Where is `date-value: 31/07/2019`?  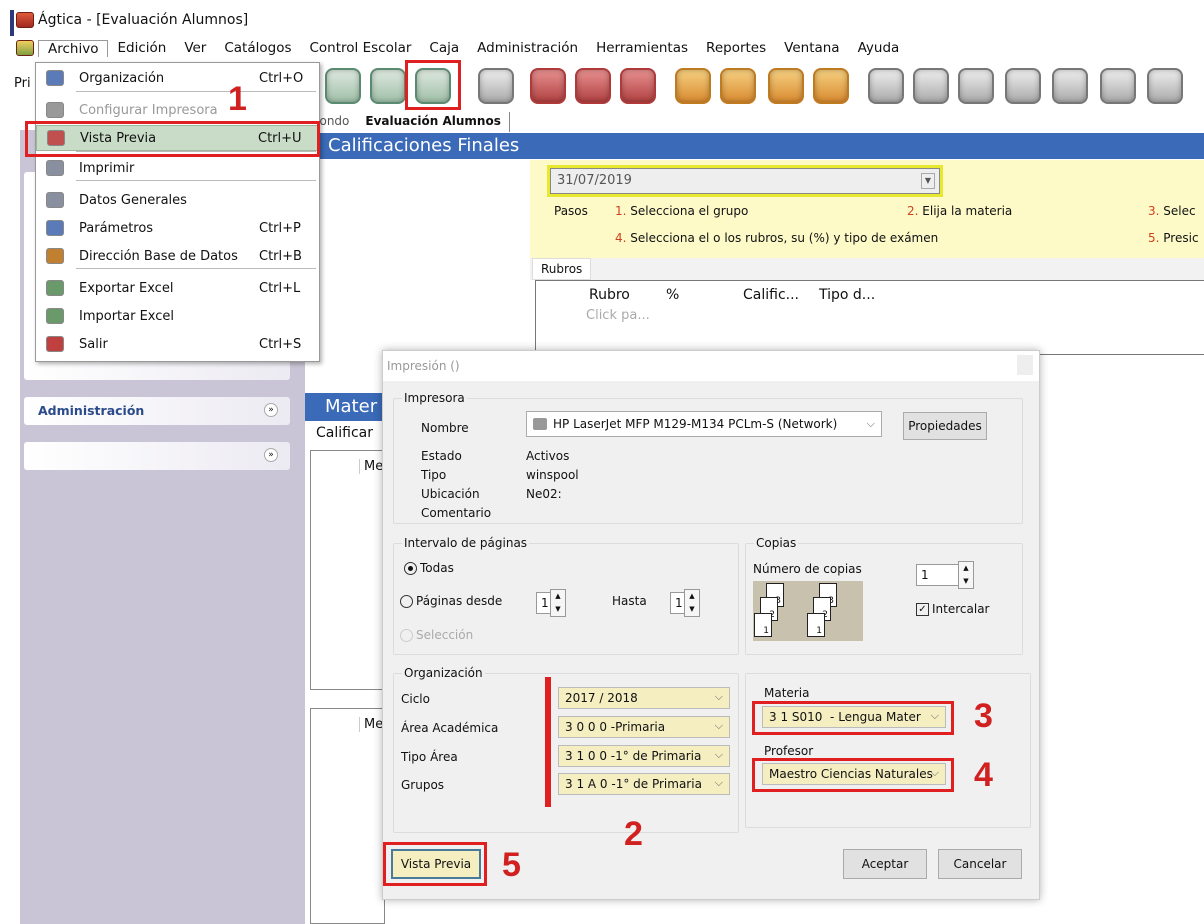
date-value: 31/07/2019 is located at coordinates (594, 180).